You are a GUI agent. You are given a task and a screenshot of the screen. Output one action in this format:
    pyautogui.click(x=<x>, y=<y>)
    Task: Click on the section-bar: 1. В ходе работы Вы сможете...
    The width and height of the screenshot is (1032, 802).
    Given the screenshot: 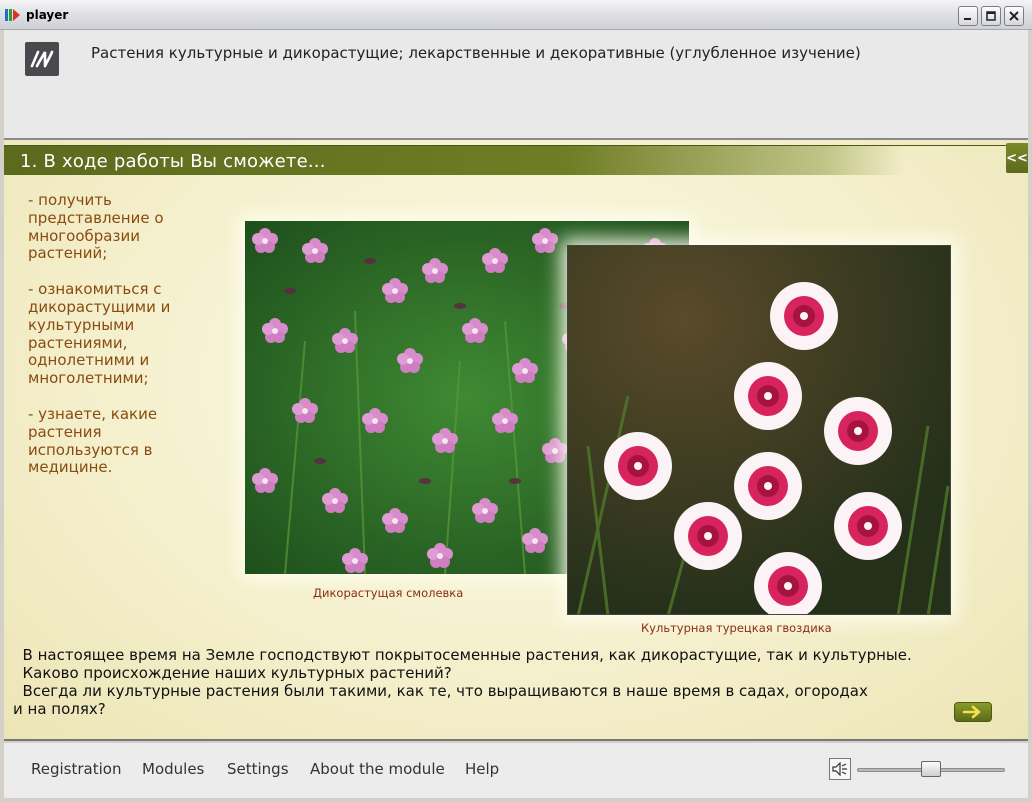 What is the action you would take?
    pyautogui.click(x=516, y=160)
    